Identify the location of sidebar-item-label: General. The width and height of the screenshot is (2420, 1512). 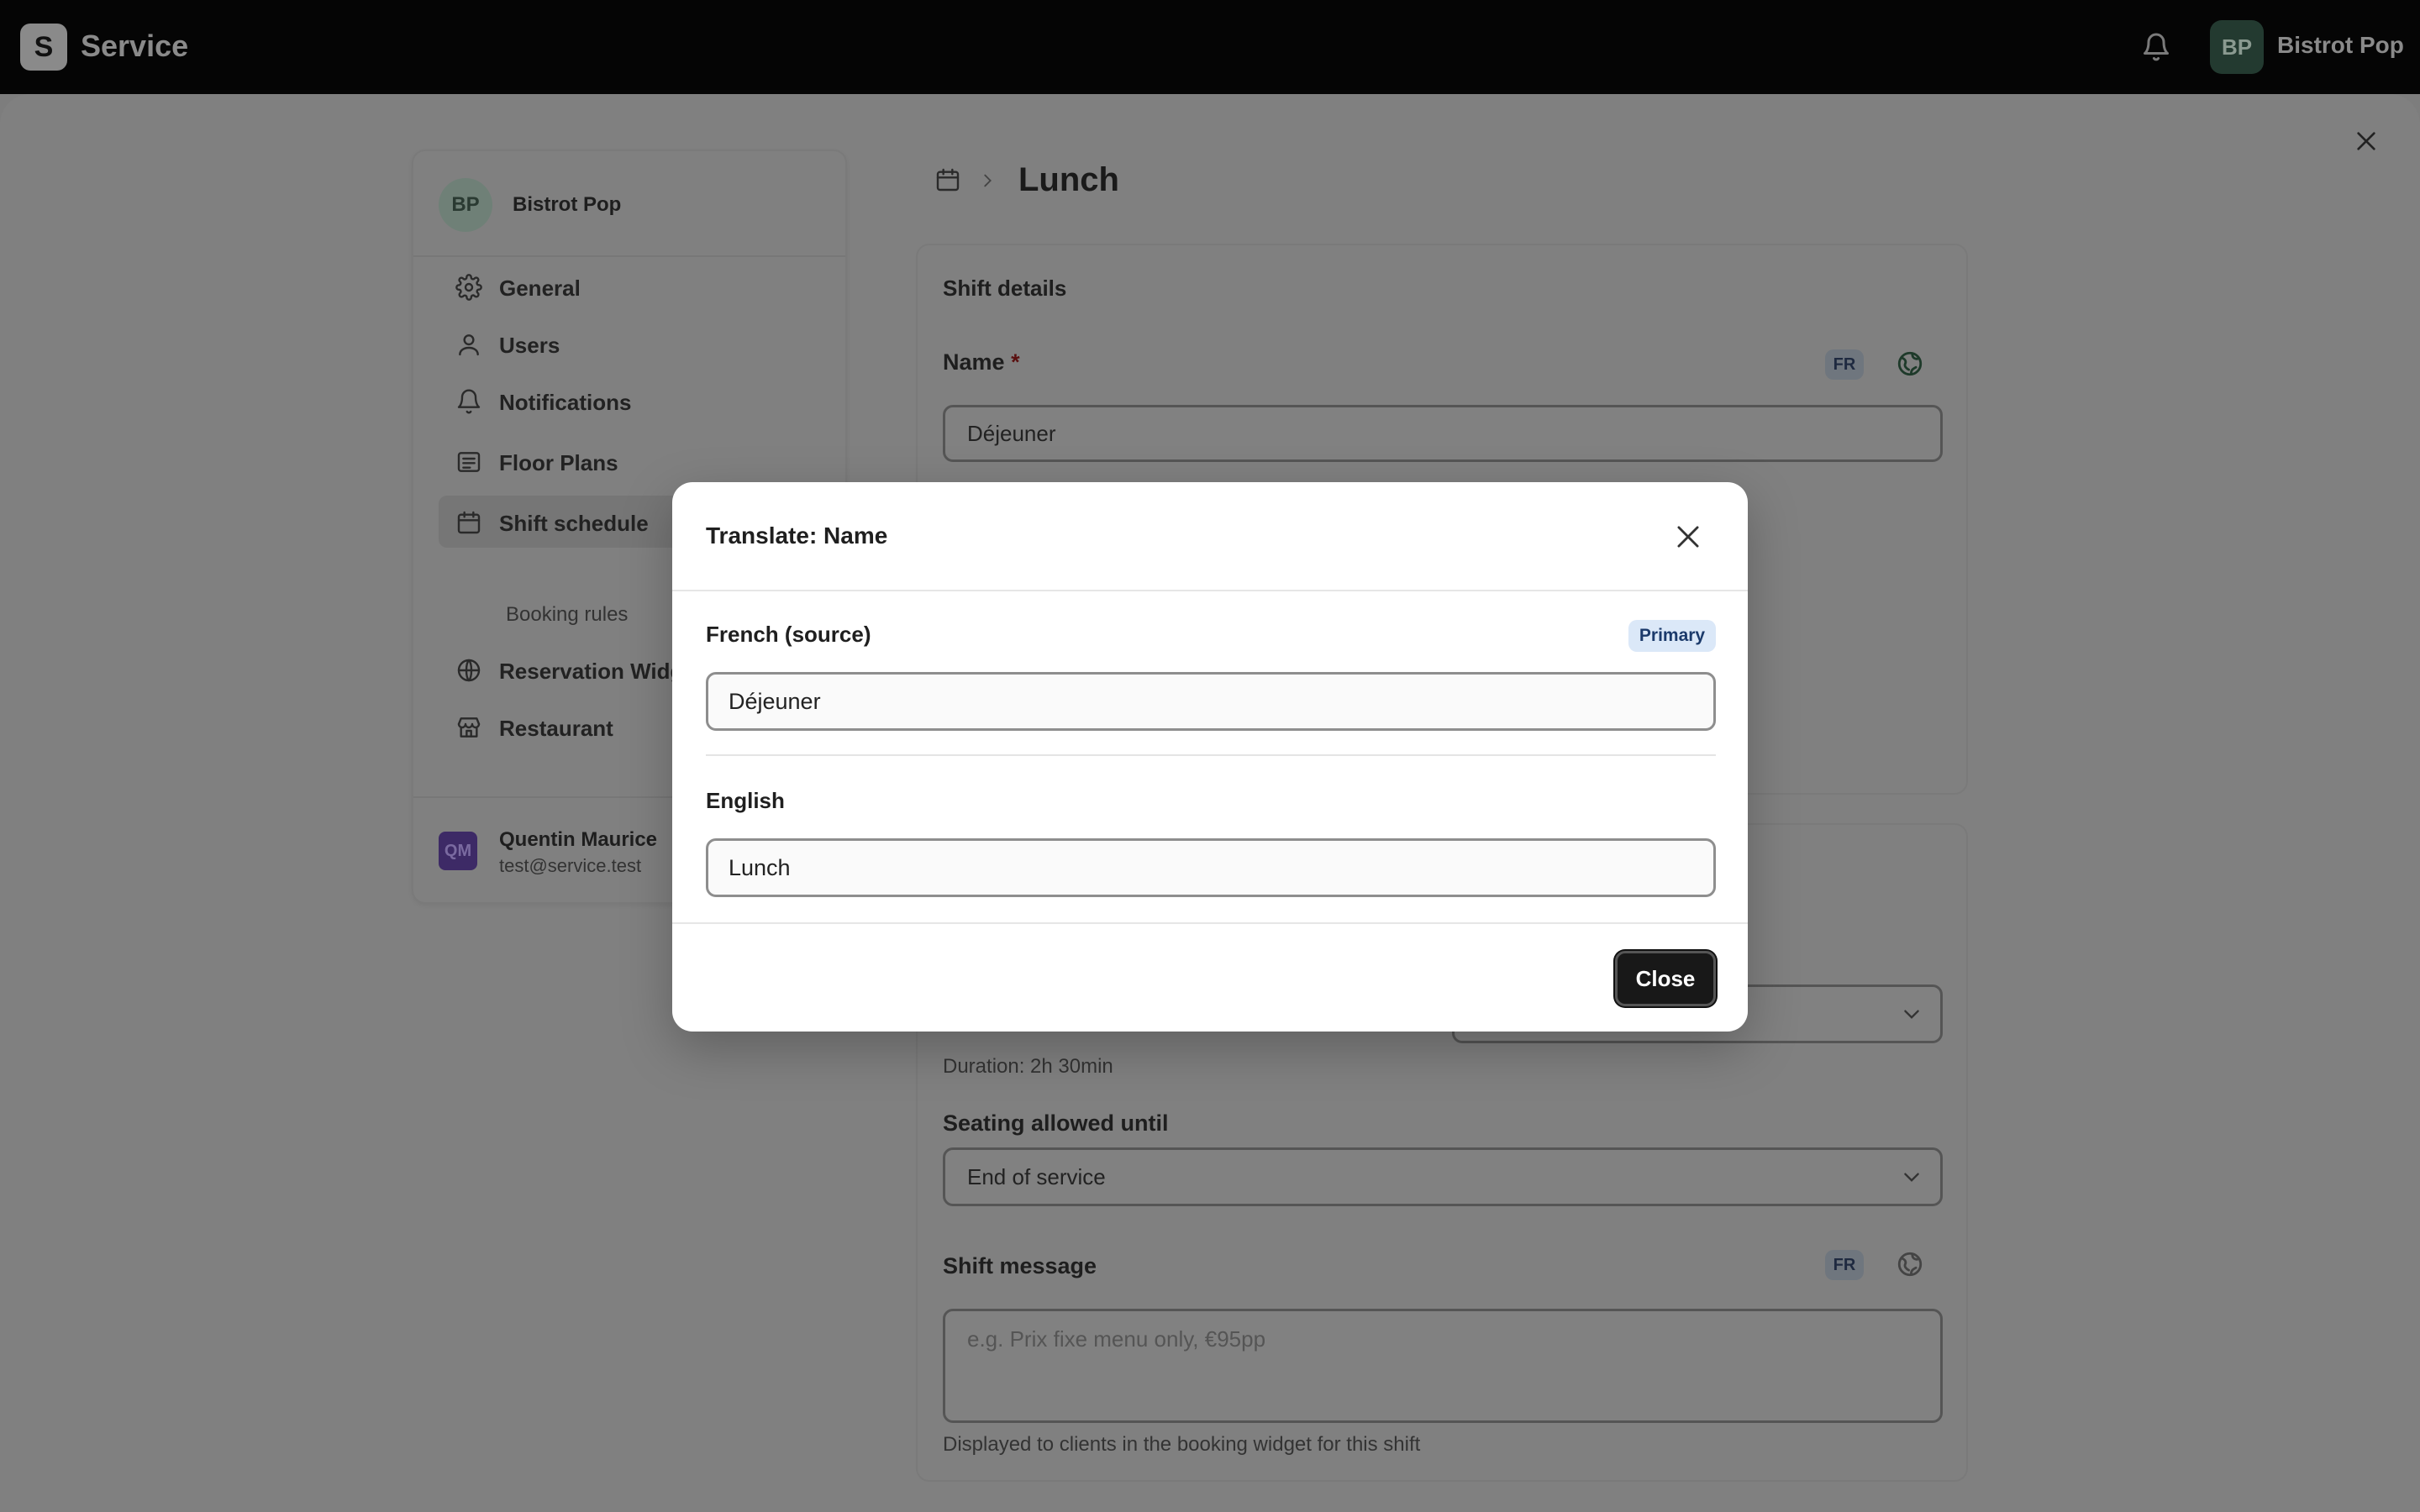
(540, 288).